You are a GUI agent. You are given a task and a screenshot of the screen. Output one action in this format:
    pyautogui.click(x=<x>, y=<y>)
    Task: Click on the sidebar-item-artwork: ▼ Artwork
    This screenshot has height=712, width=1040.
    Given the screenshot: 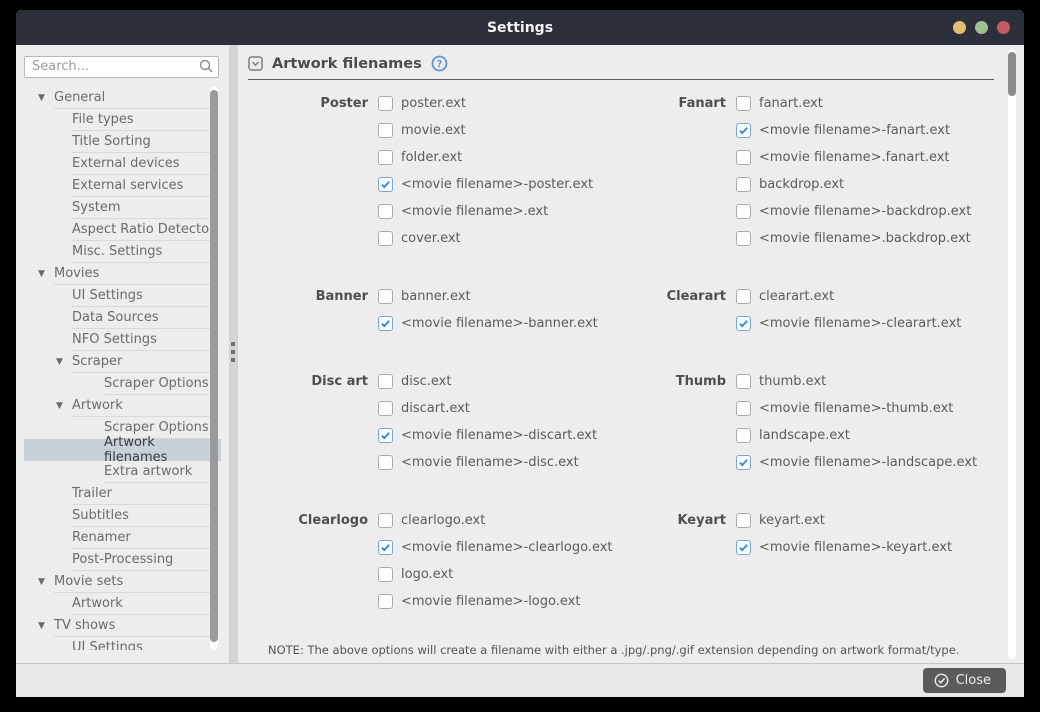 What is the action you would take?
    pyautogui.click(x=122, y=406)
    